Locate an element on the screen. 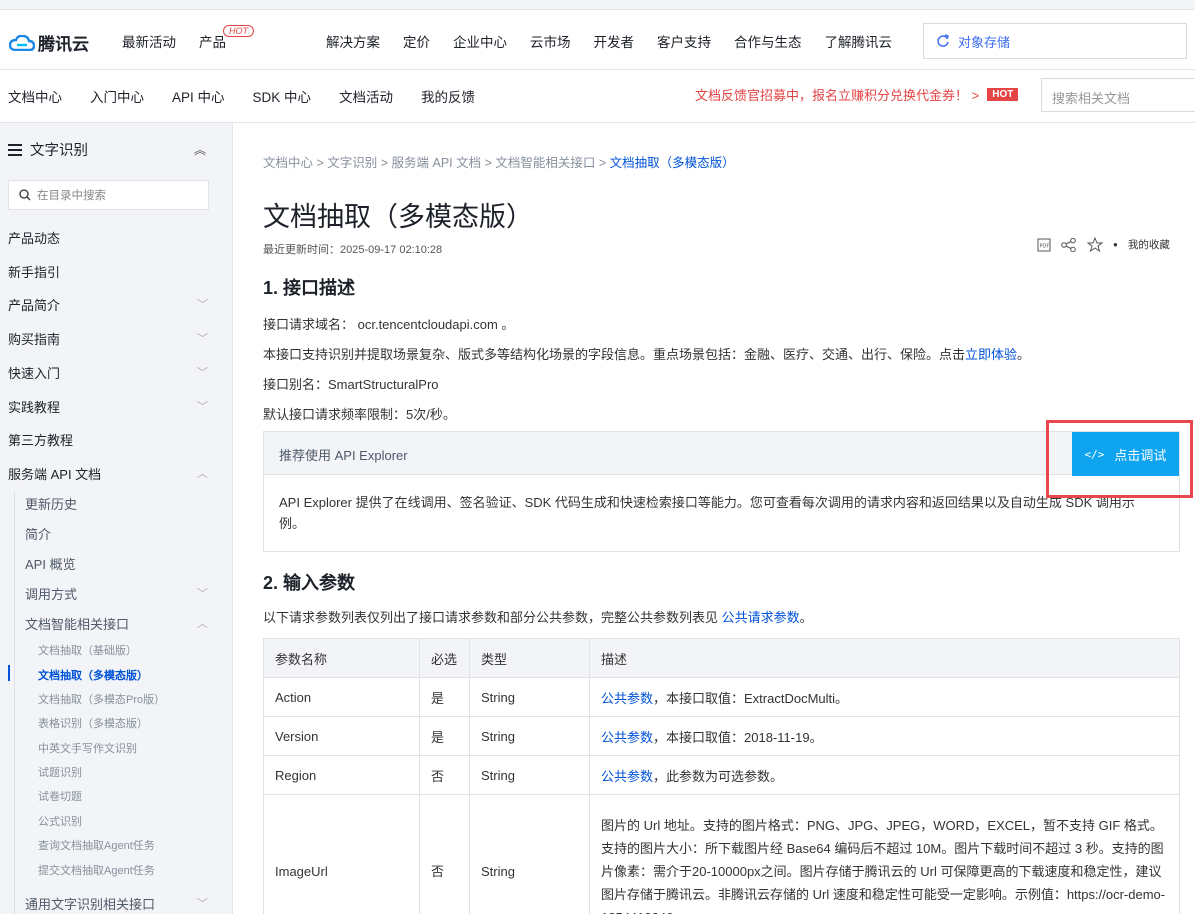 The height and width of the screenshot is (914, 1195). chevron-up-double-icon: ︽ is located at coordinates (200, 149).